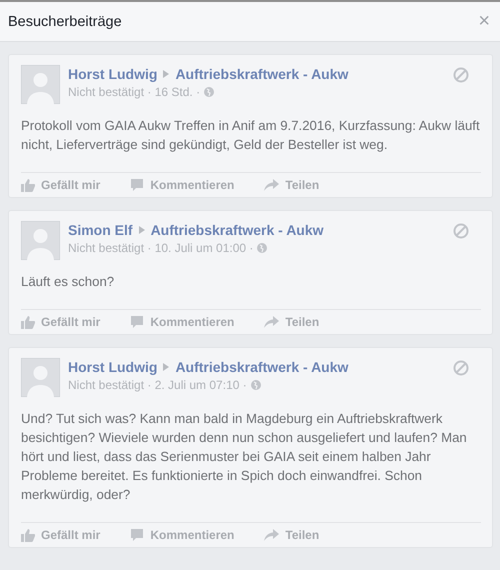 This screenshot has width=500, height=570. What do you see at coordinates (161, 248) in the screenshot?
I see `post-meta: Nicht bestätigt · 10. Juli um 01:00 ·` at bounding box center [161, 248].